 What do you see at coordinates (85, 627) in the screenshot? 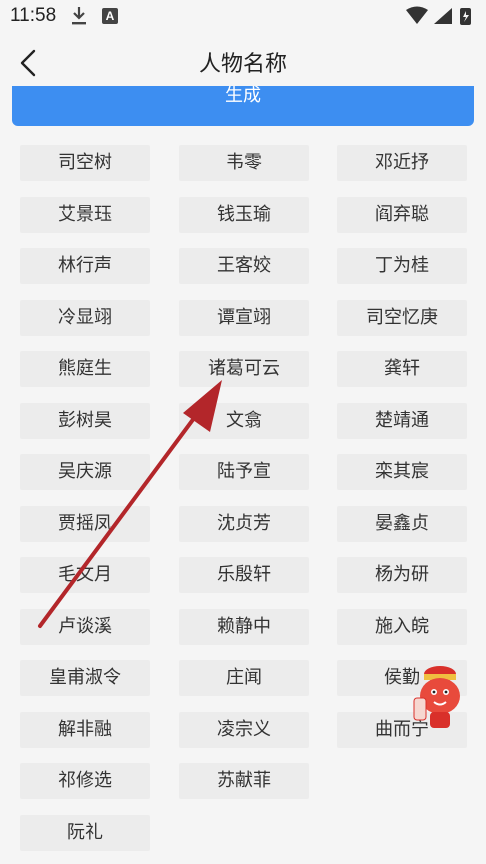
I see `name-item: 卢谈溪` at bounding box center [85, 627].